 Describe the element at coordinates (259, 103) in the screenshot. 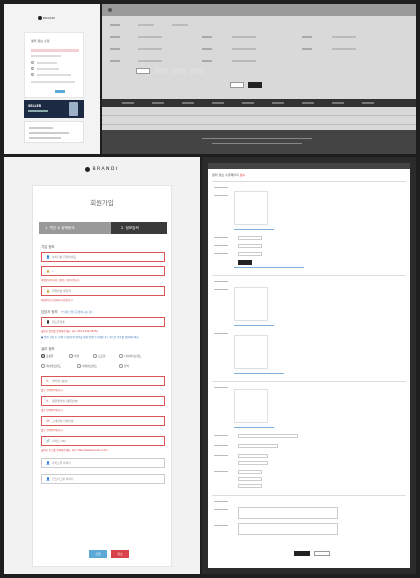

I see `table-header` at that location.